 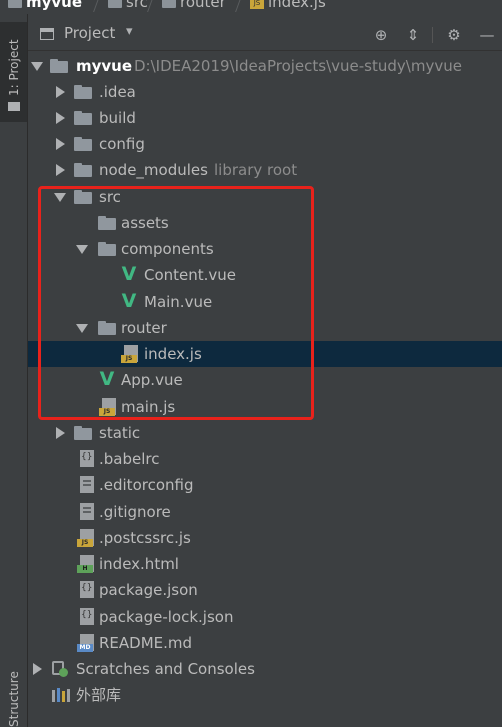 I want to click on root-name: myvue, so click(x=104, y=66).